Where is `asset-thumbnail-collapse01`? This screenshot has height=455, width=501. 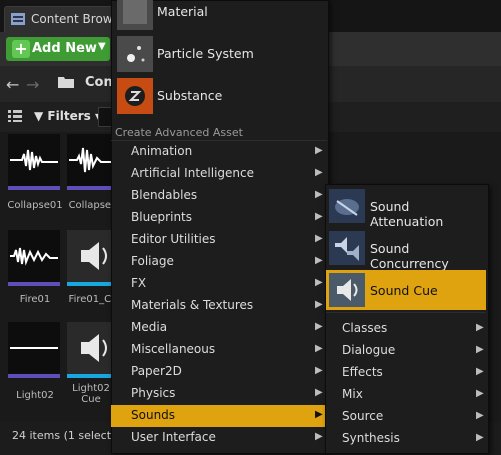
asset-thumbnail-collapse01 is located at coordinates (34, 162).